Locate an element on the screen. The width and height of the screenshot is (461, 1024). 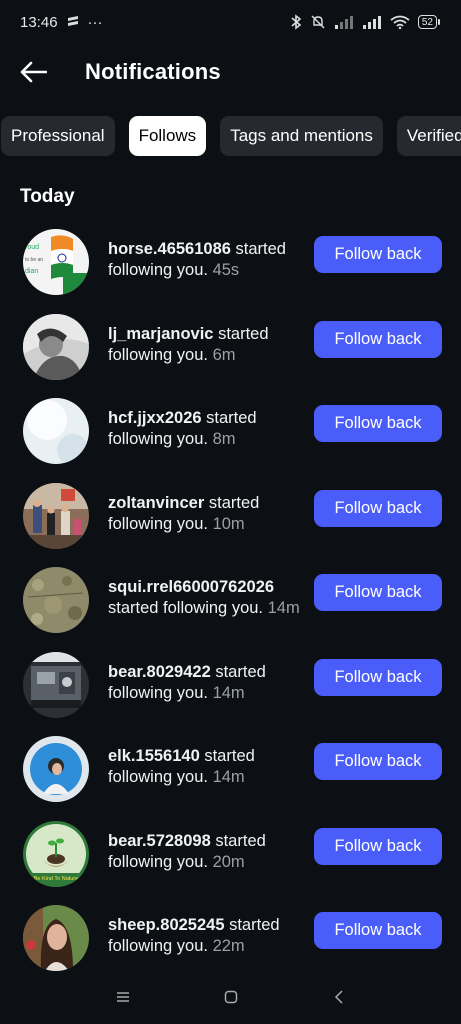
notification-text: sheep.8025245 started following you. 22m is located at coordinates (206, 936).